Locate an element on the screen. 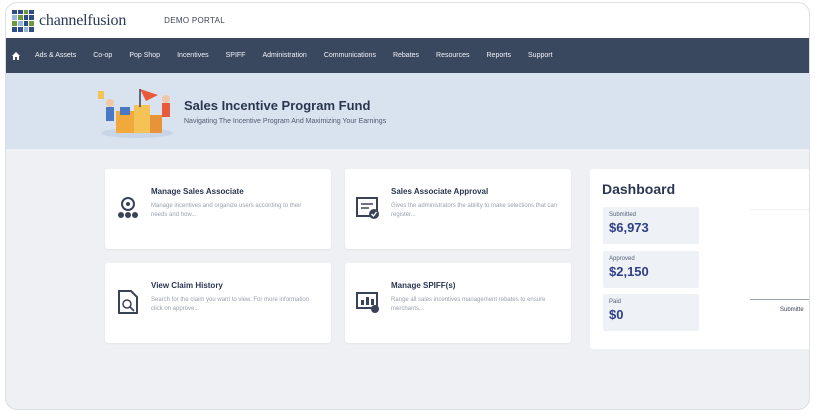 Image resolution: width=815 pixels, height=413 pixels. nav-item-communications: Communications is located at coordinates (350, 55).